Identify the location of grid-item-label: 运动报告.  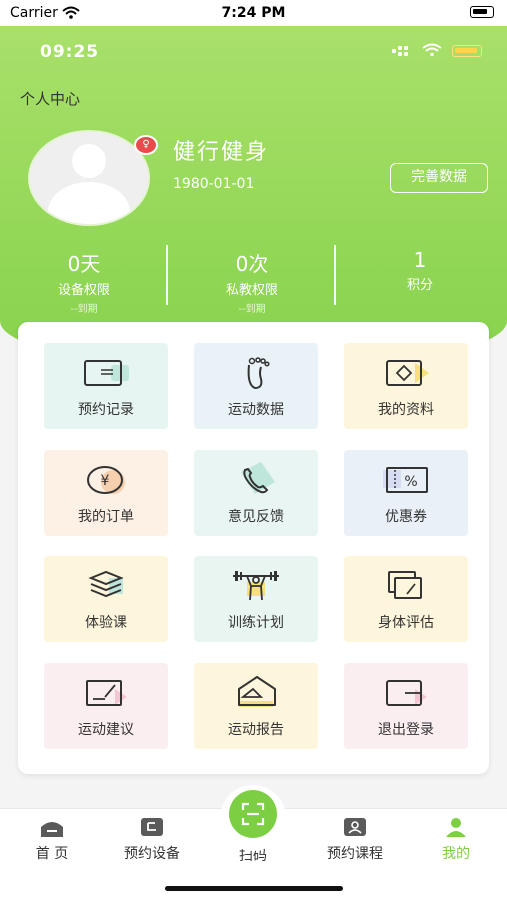
(256, 730).